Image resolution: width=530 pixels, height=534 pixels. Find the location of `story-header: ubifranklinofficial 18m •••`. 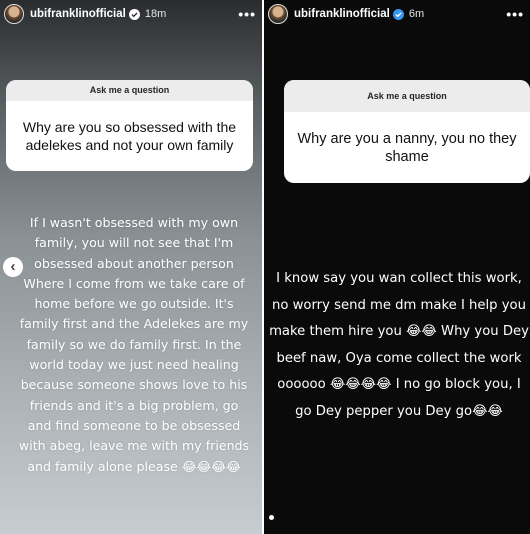

story-header: ubifranklinofficial 18m ••• is located at coordinates (130, 14).